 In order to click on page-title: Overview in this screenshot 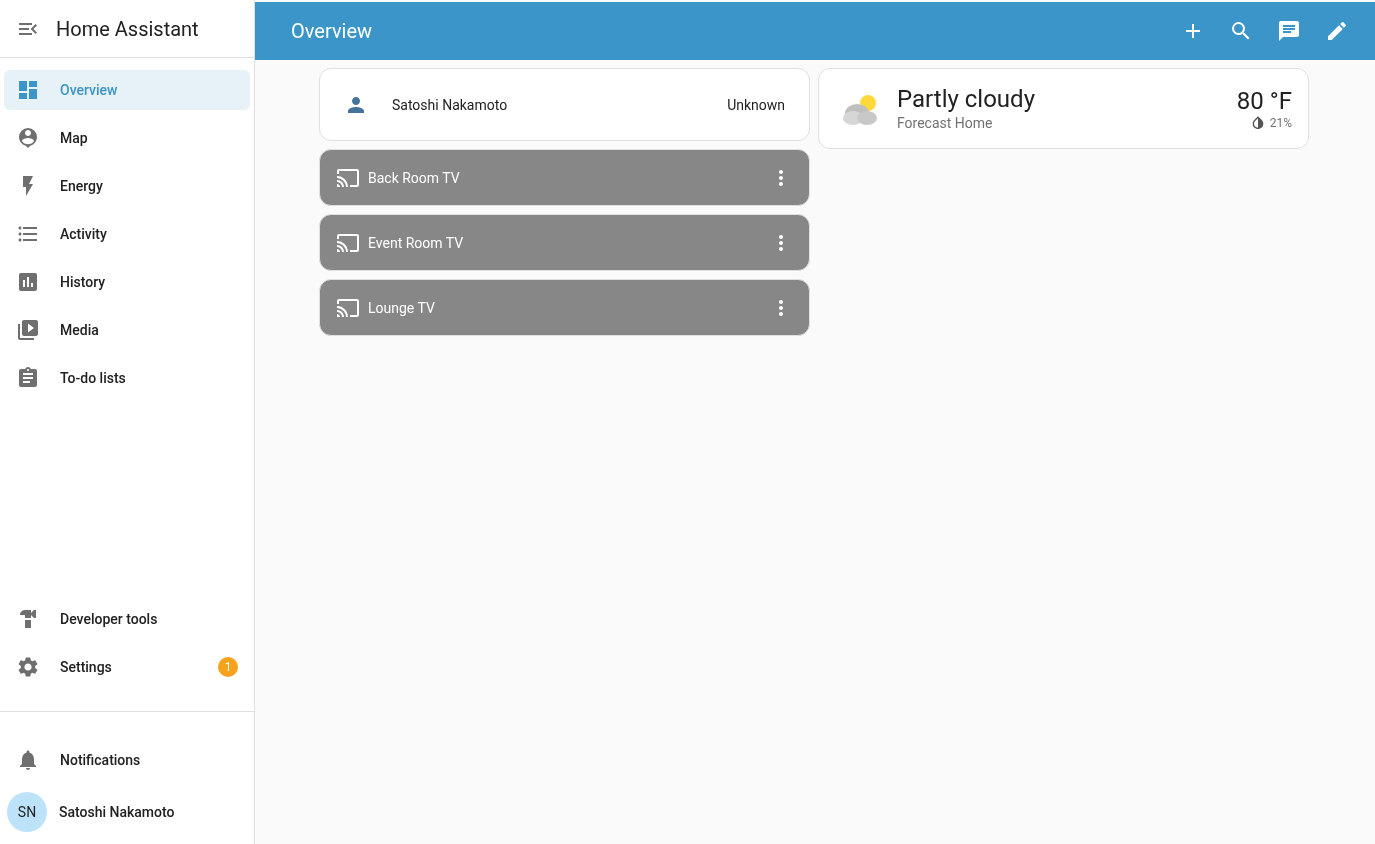, I will do `click(332, 31)`.